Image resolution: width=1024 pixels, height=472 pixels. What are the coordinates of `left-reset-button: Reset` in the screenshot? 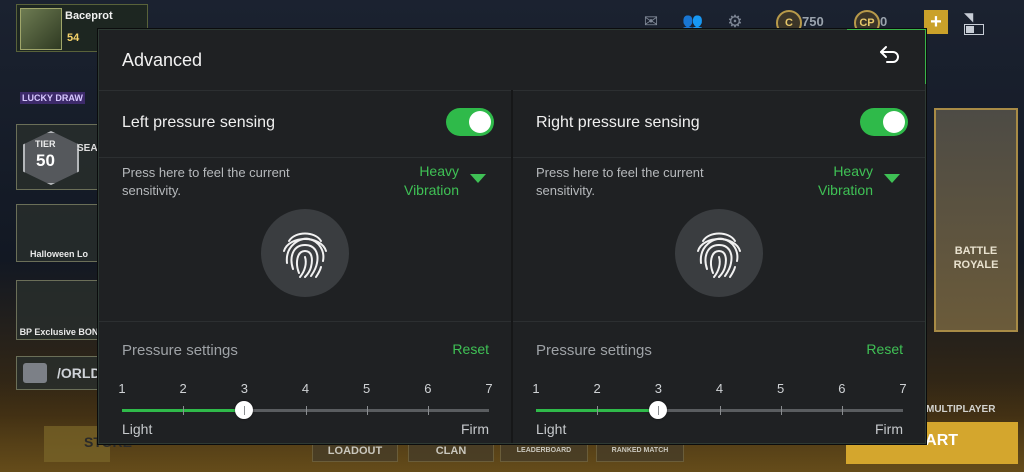 It's located at (459, 349).